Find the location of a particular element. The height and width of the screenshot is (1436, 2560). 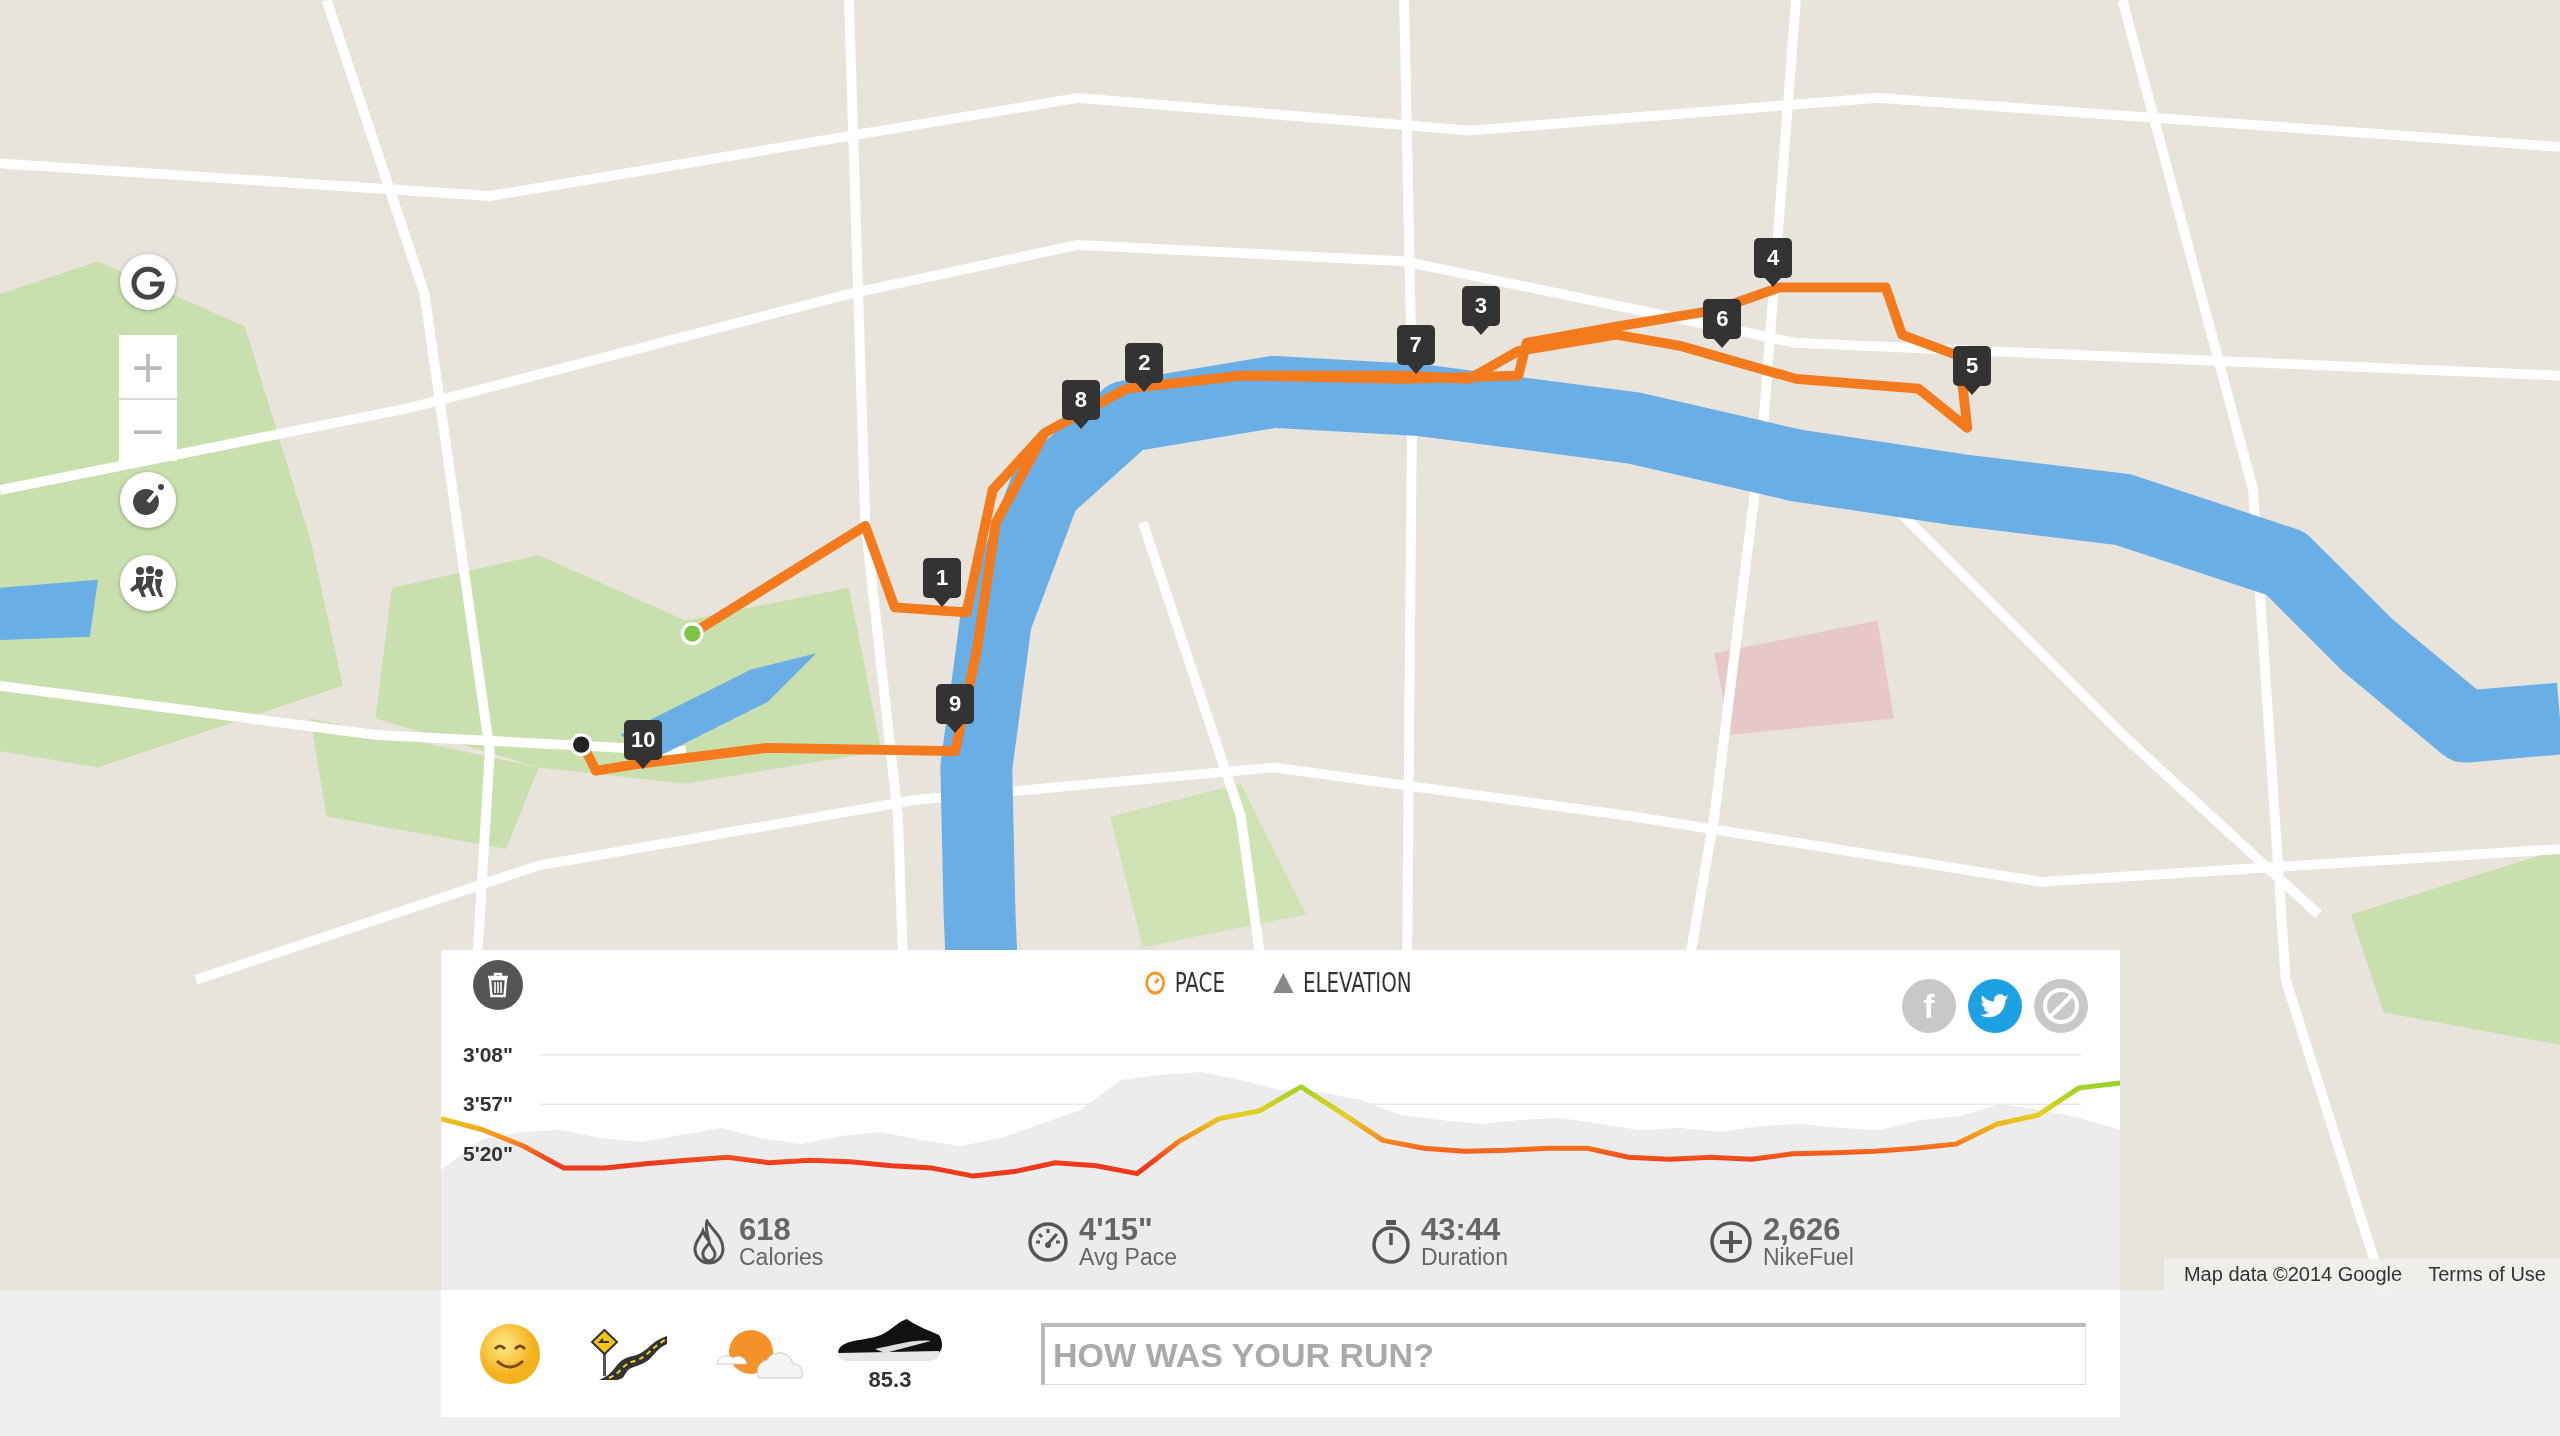

axis-tick-label: 3'08" is located at coordinates (488, 1054).